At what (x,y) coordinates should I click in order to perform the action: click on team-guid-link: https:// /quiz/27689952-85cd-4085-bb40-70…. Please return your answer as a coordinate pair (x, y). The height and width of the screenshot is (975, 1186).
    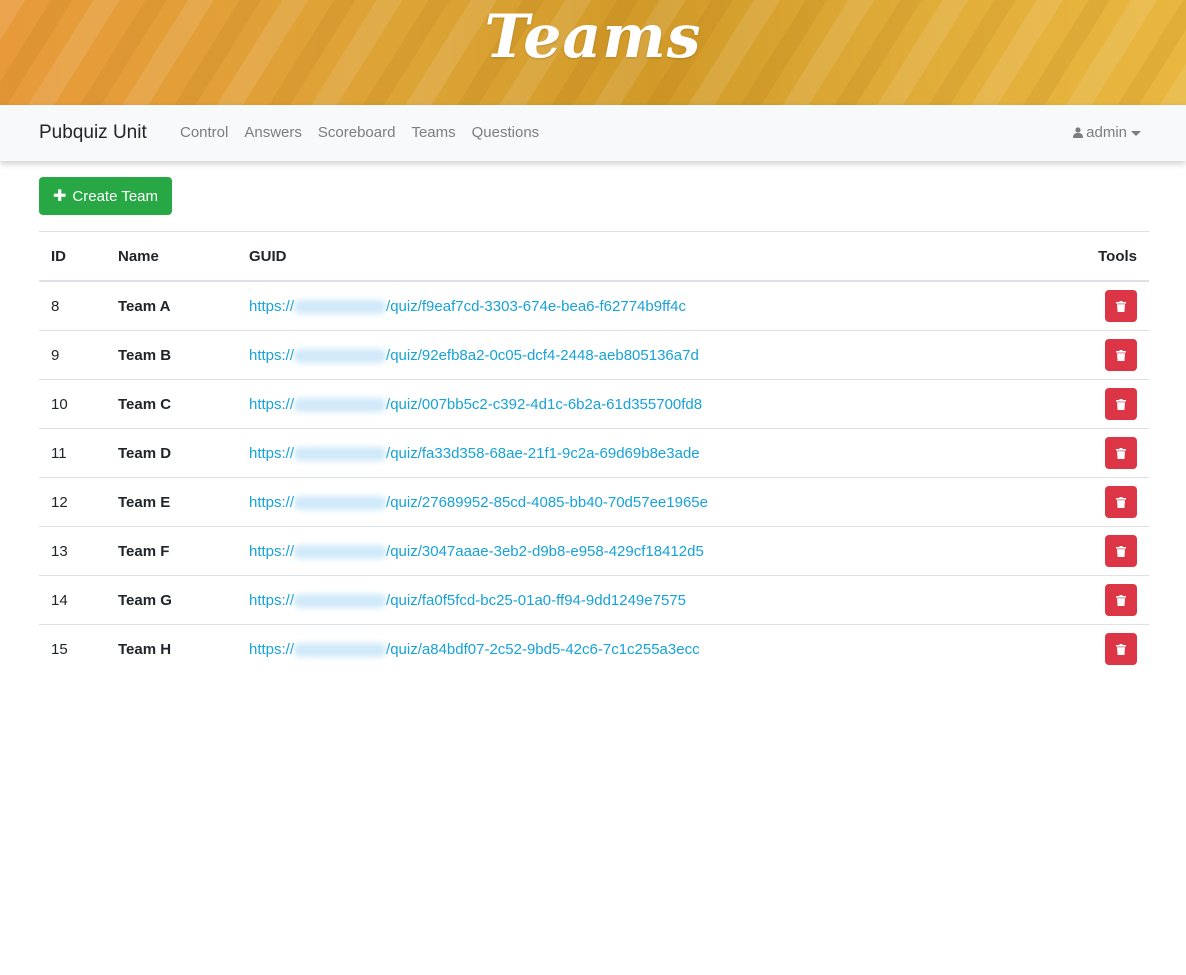
    Looking at the image, I should click on (478, 502).